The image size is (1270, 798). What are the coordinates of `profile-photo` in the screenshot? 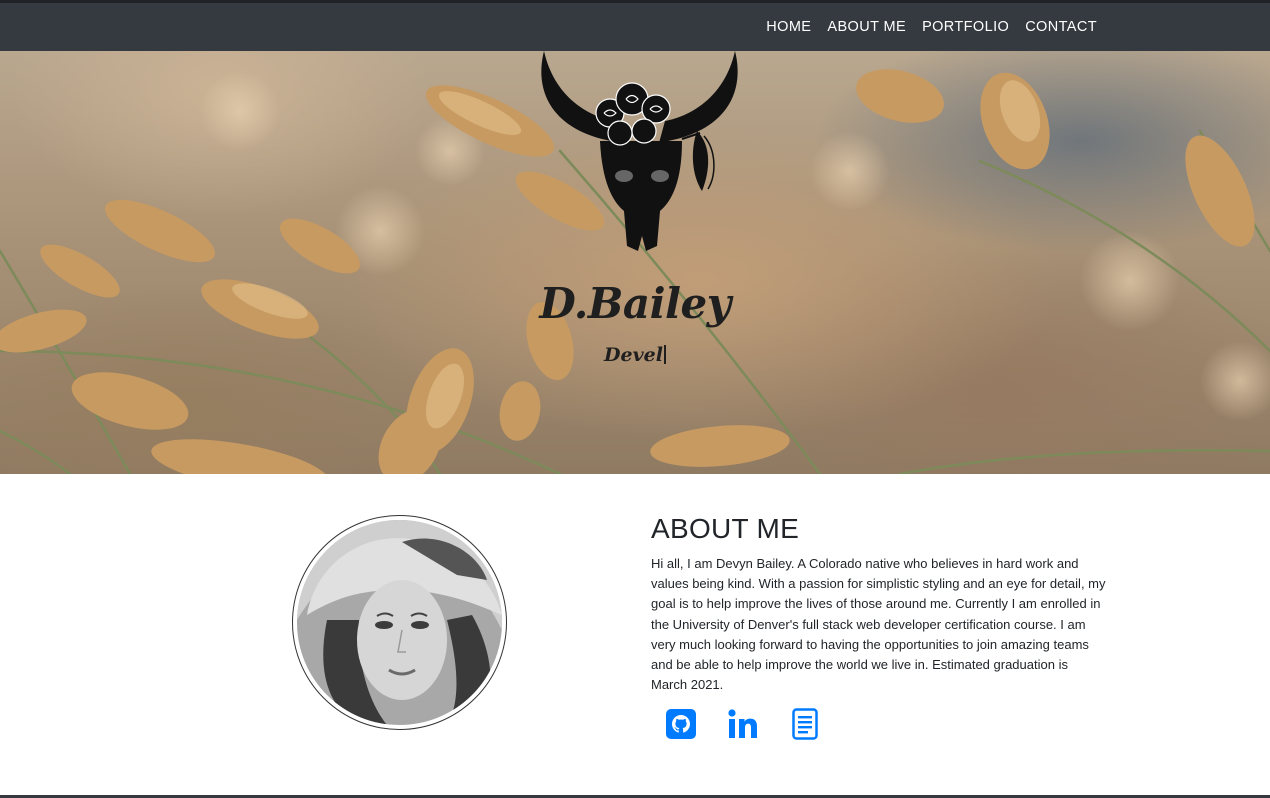 It's located at (399, 622).